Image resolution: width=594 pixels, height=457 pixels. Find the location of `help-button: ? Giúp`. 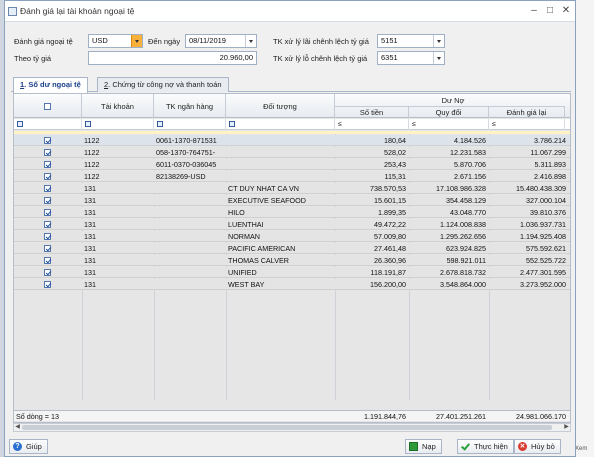

help-button: ? Giúp is located at coordinates (28, 446).